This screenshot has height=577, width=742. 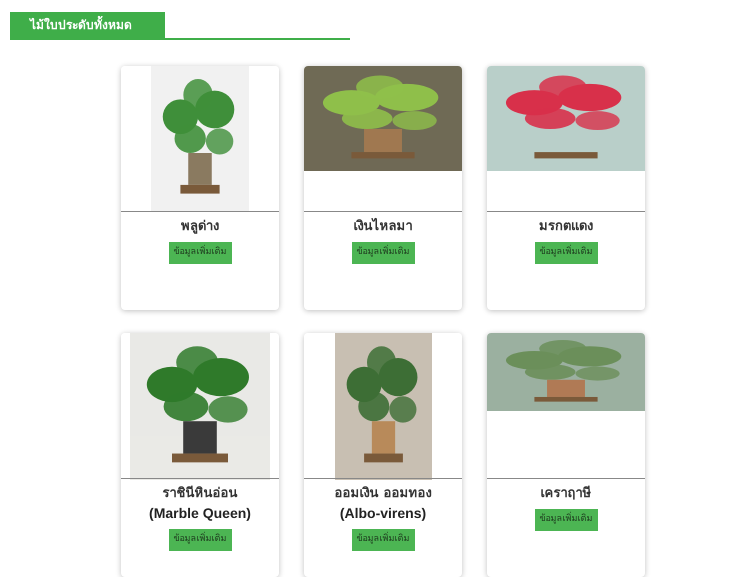 I want to click on plant-name: มรกตแดง, so click(x=566, y=227).